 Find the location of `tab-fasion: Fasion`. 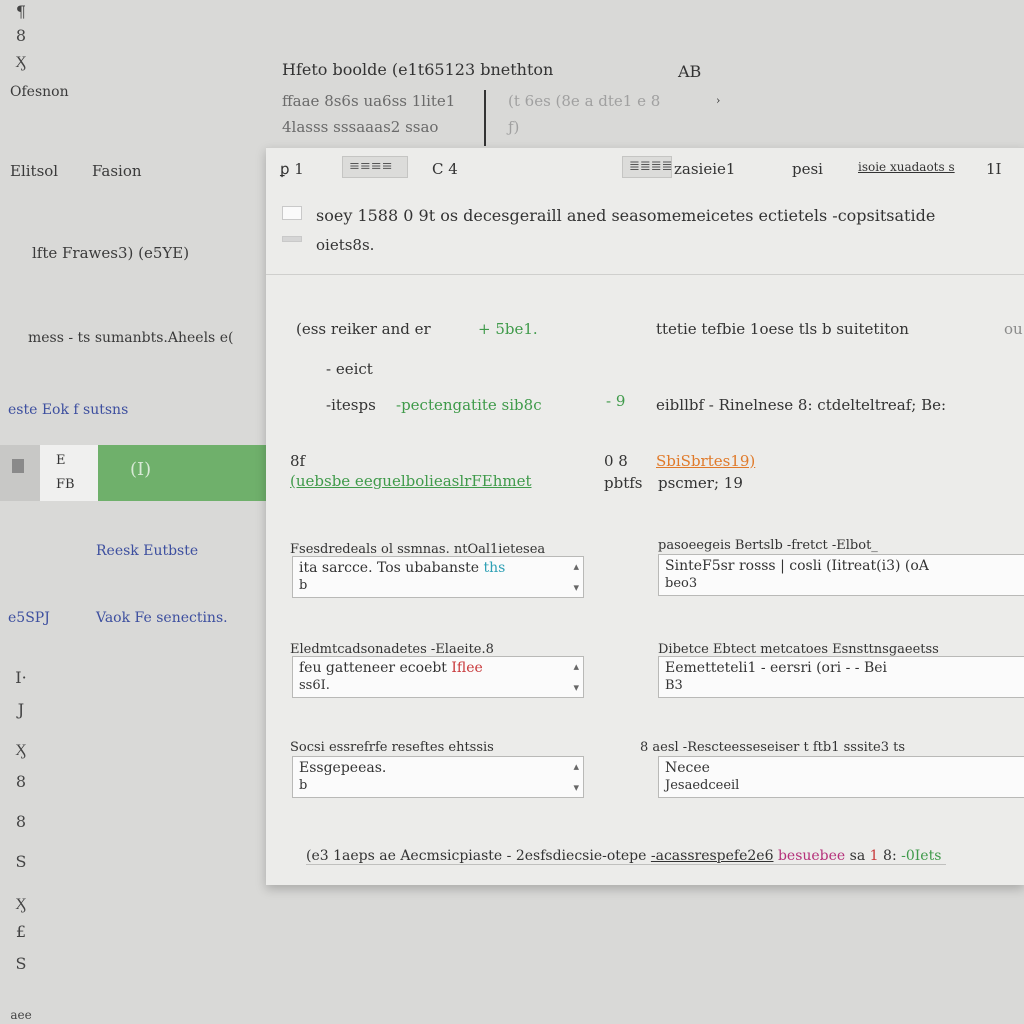

tab-fasion: Fasion is located at coordinates (117, 171).